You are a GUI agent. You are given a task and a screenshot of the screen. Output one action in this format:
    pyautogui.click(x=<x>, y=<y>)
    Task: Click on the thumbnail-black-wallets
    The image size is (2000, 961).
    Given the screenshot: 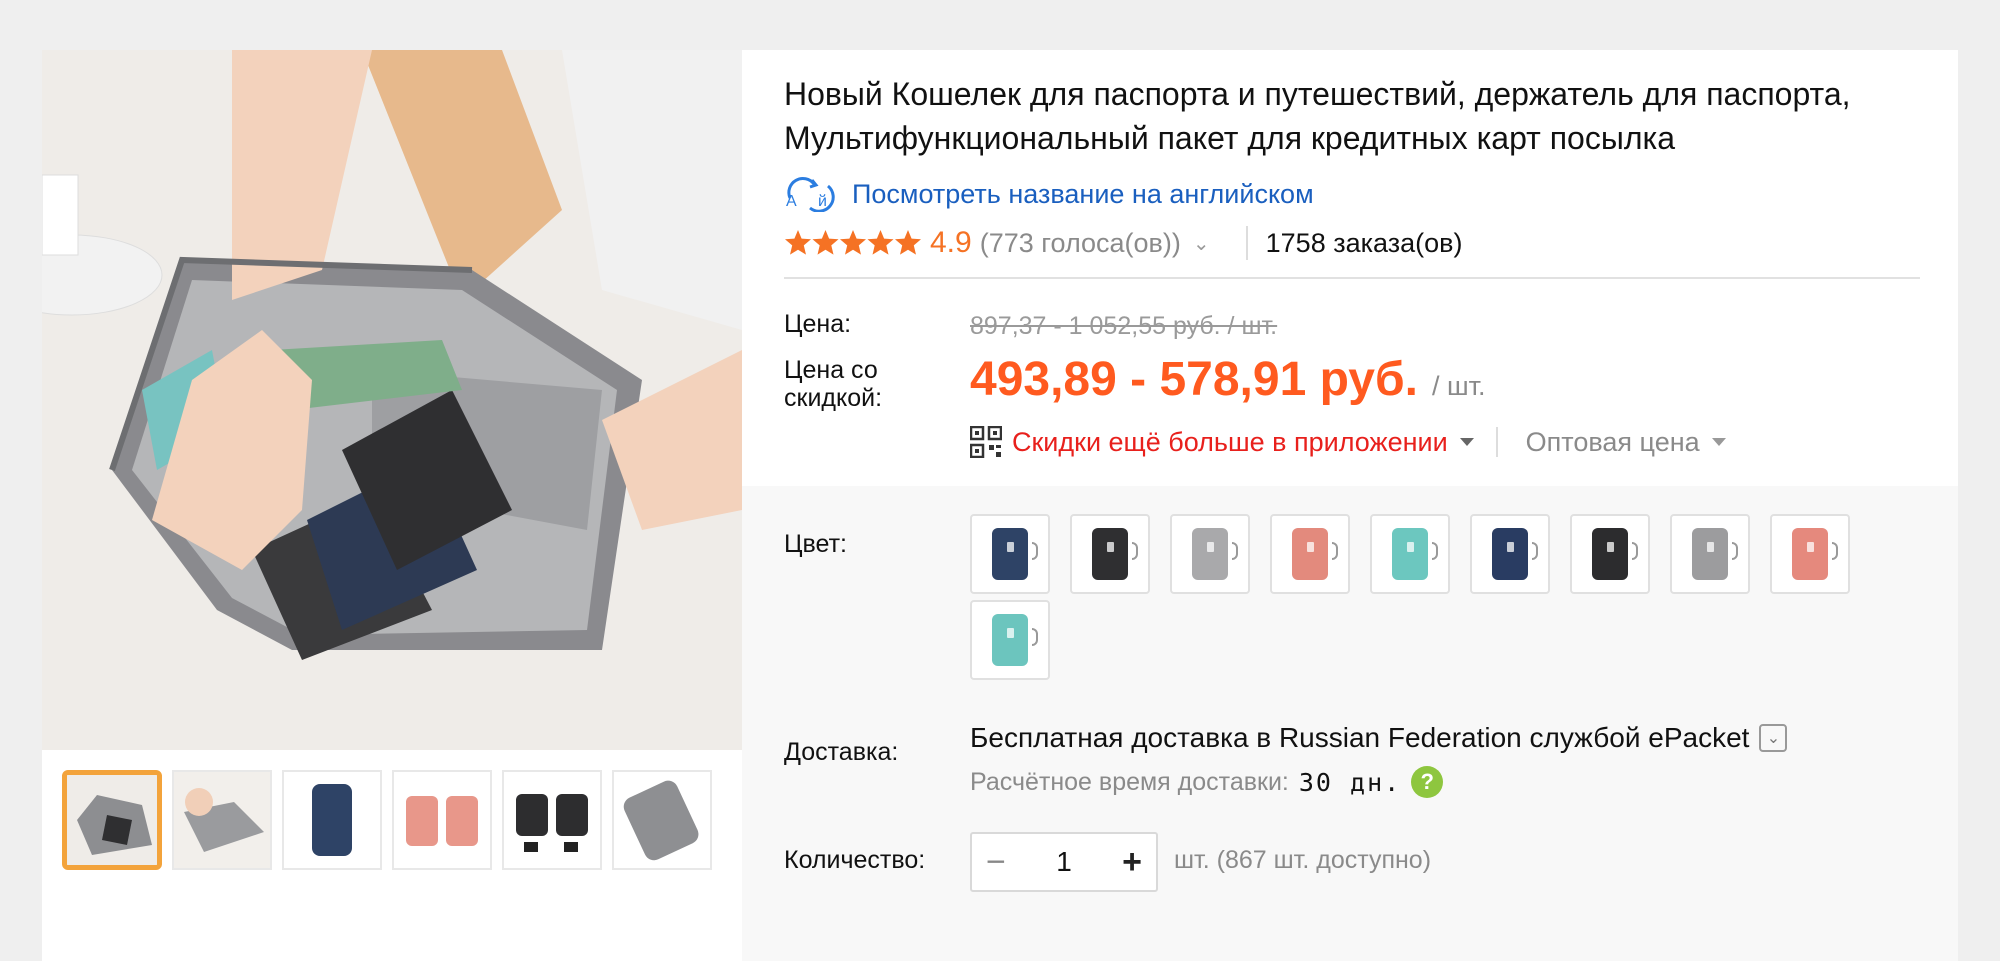 What is the action you would take?
    pyautogui.click(x=552, y=820)
    